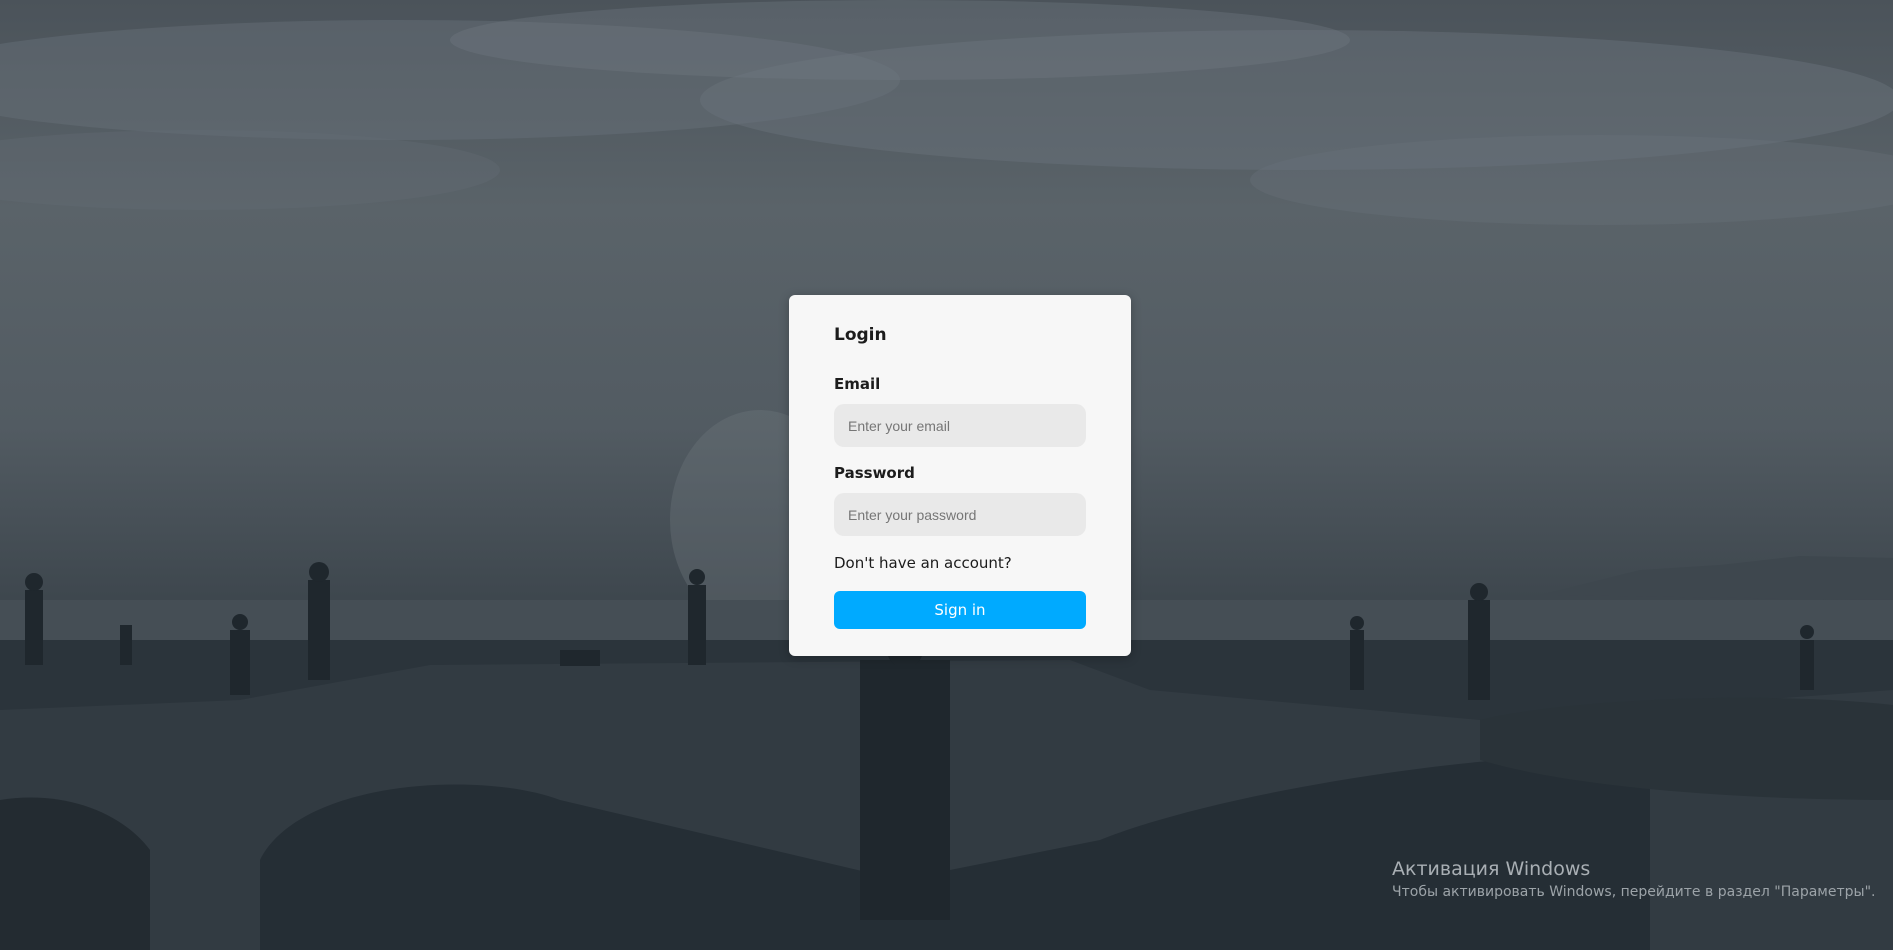 Image resolution: width=1893 pixels, height=950 pixels. What do you see at coordinates (1491, 869) in the screenshot?
I see `windows-activation-title: Активация Windows` at bounding box center [1491, 869].